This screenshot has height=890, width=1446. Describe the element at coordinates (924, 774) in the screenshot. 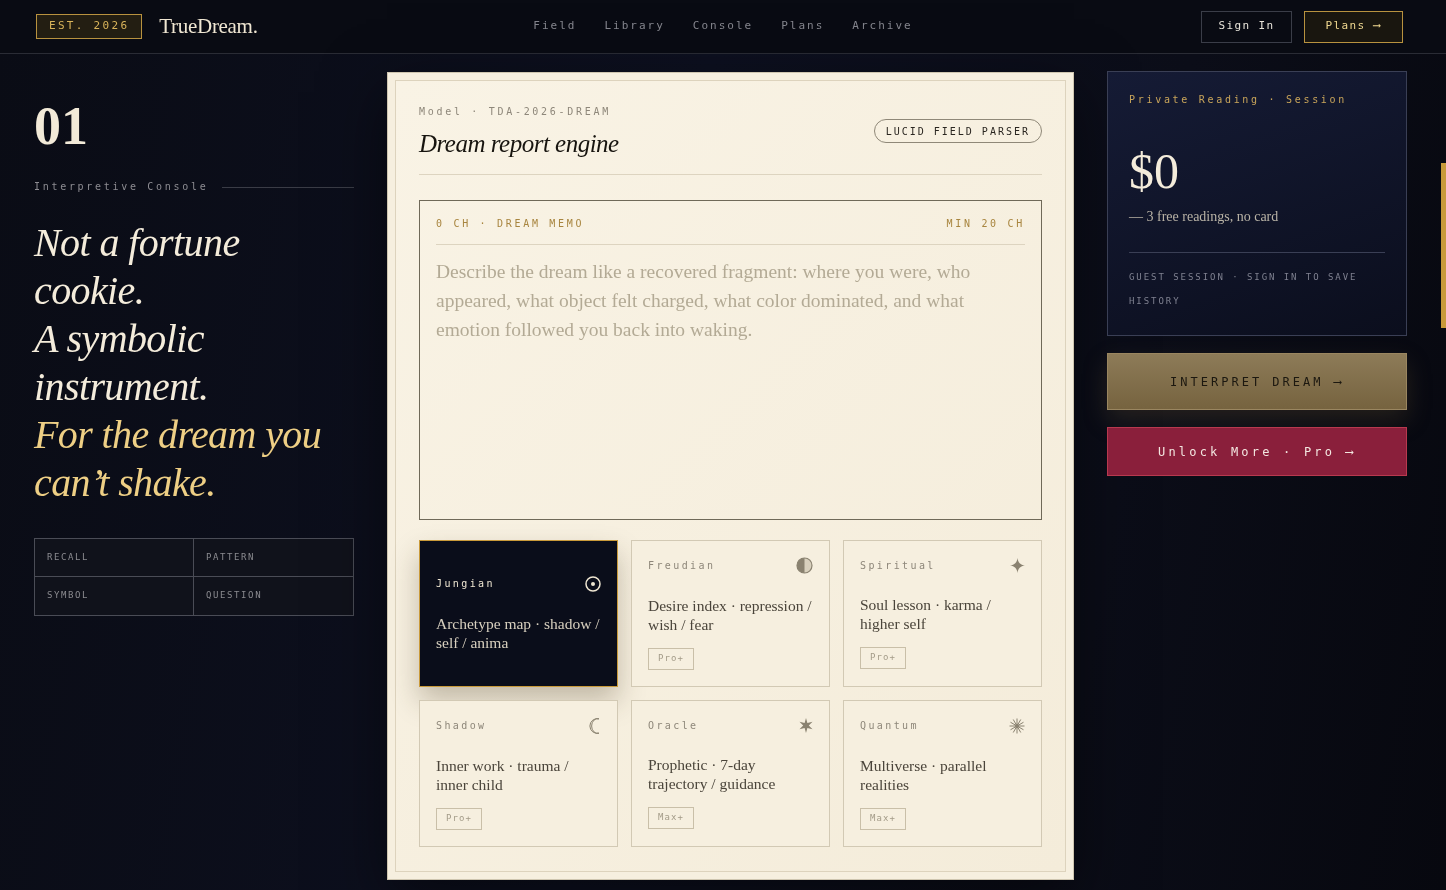

I see `lens-description: Multiverse · parallel realities` at that location.